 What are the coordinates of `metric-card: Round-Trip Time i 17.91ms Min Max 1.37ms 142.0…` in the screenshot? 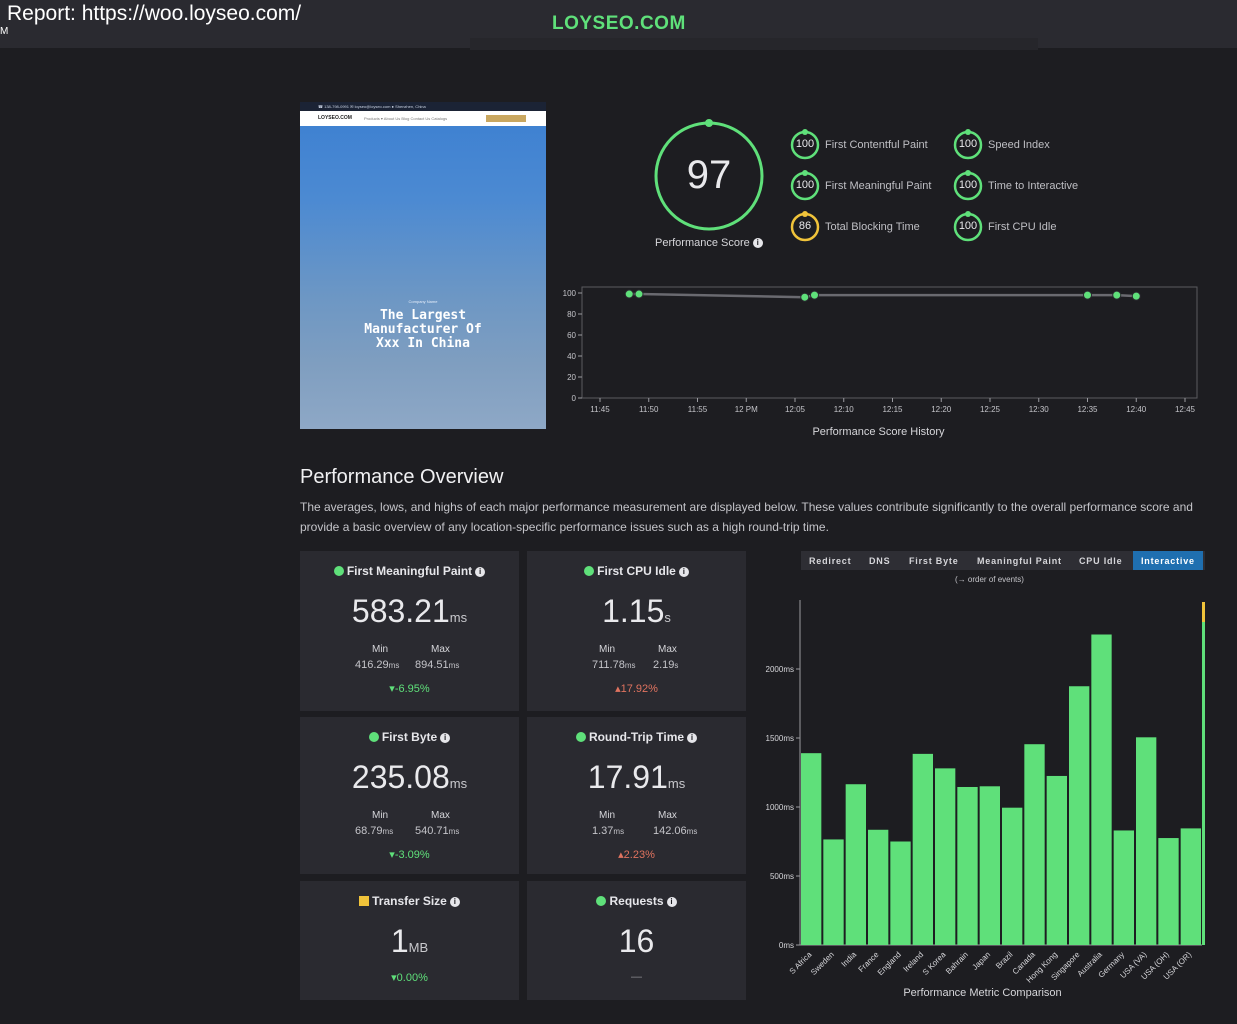 It's located at (636, 795).